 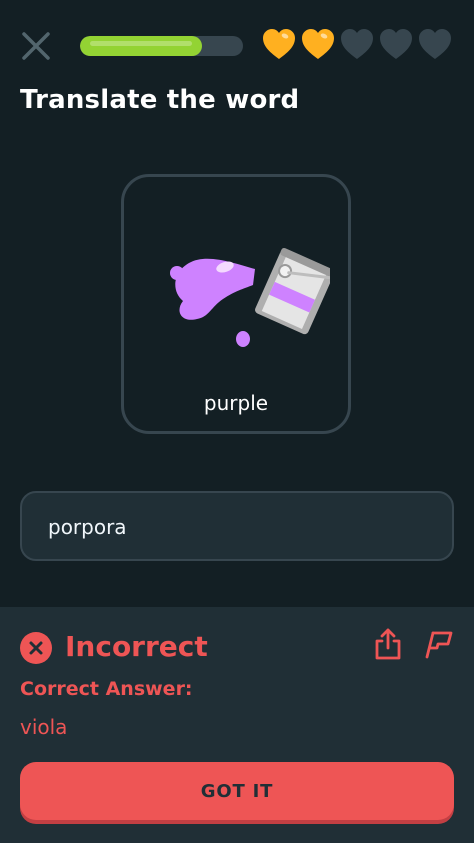 I want to click on page-title: Translate the word, so click(x=160, y=100).